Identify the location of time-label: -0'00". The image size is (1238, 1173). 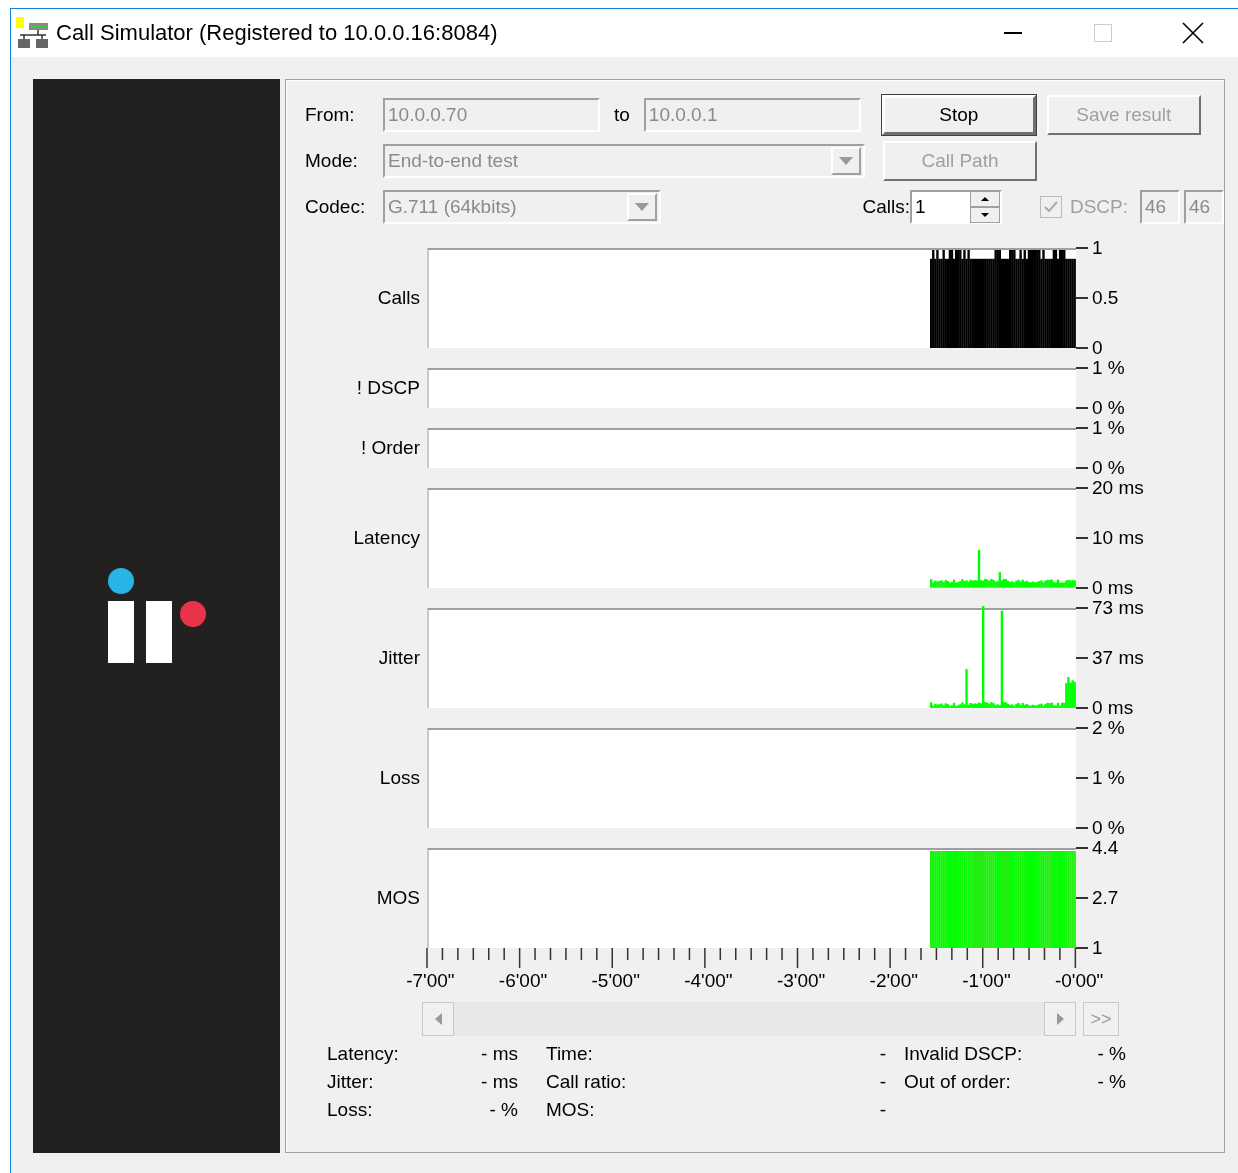
(1079, 981).